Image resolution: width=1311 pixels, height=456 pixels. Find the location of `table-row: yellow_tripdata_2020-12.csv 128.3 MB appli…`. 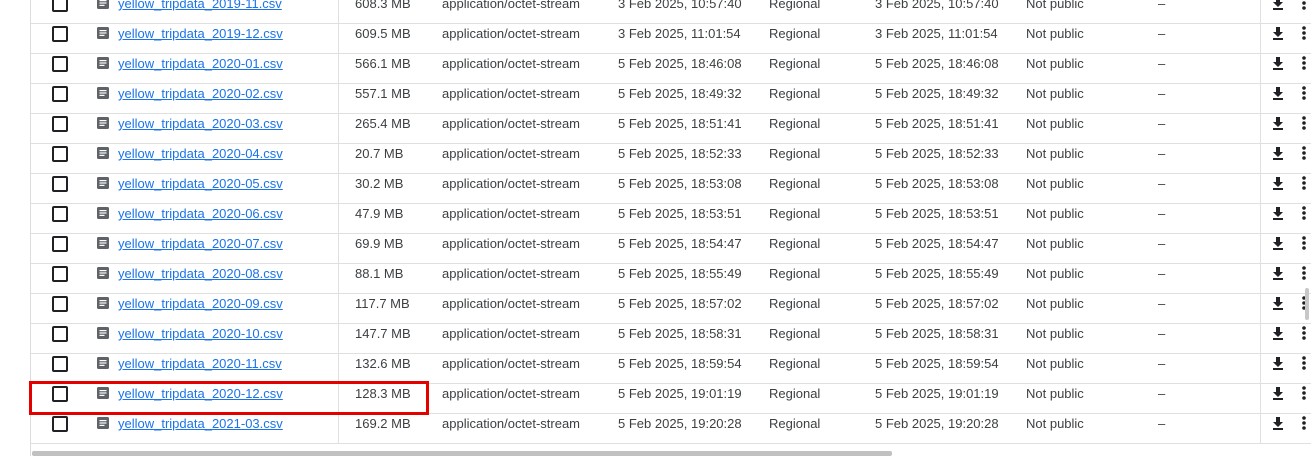

table-row: yellow_tripdata_2020-12.csv 128.3 MB appli… is located at coordinates (671, 399).